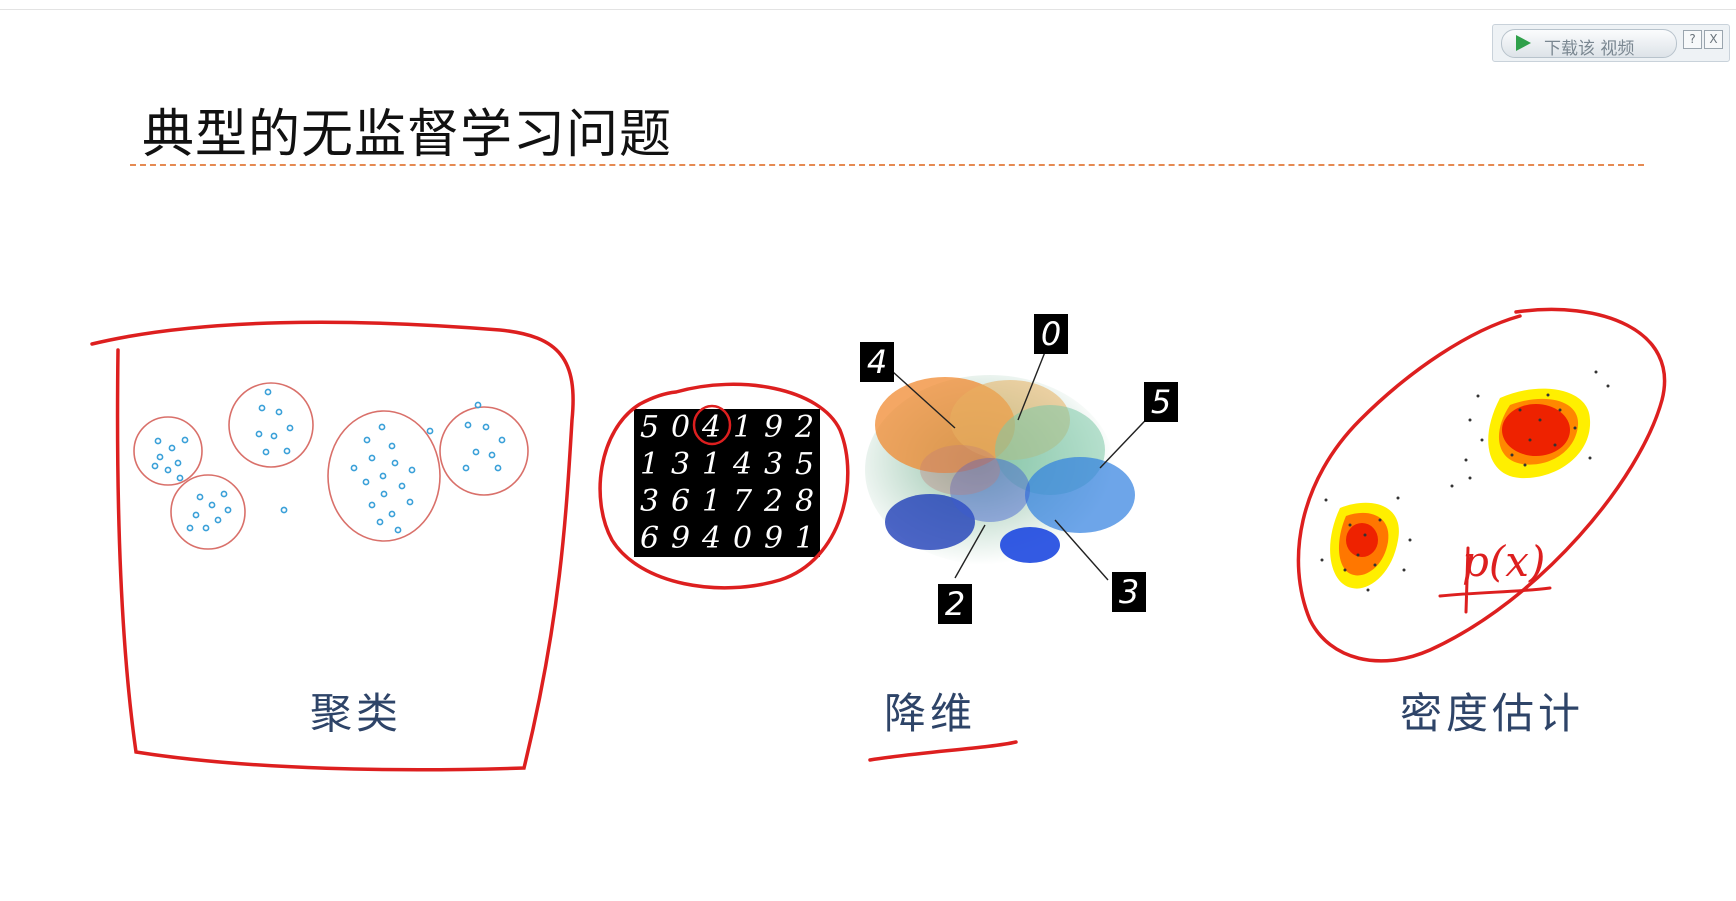 The height and width of the screenshot is (901, 1736). Describe the element at coordinates (1129, 592) in the screenshot. I see `embedding-label: 3` at that location.